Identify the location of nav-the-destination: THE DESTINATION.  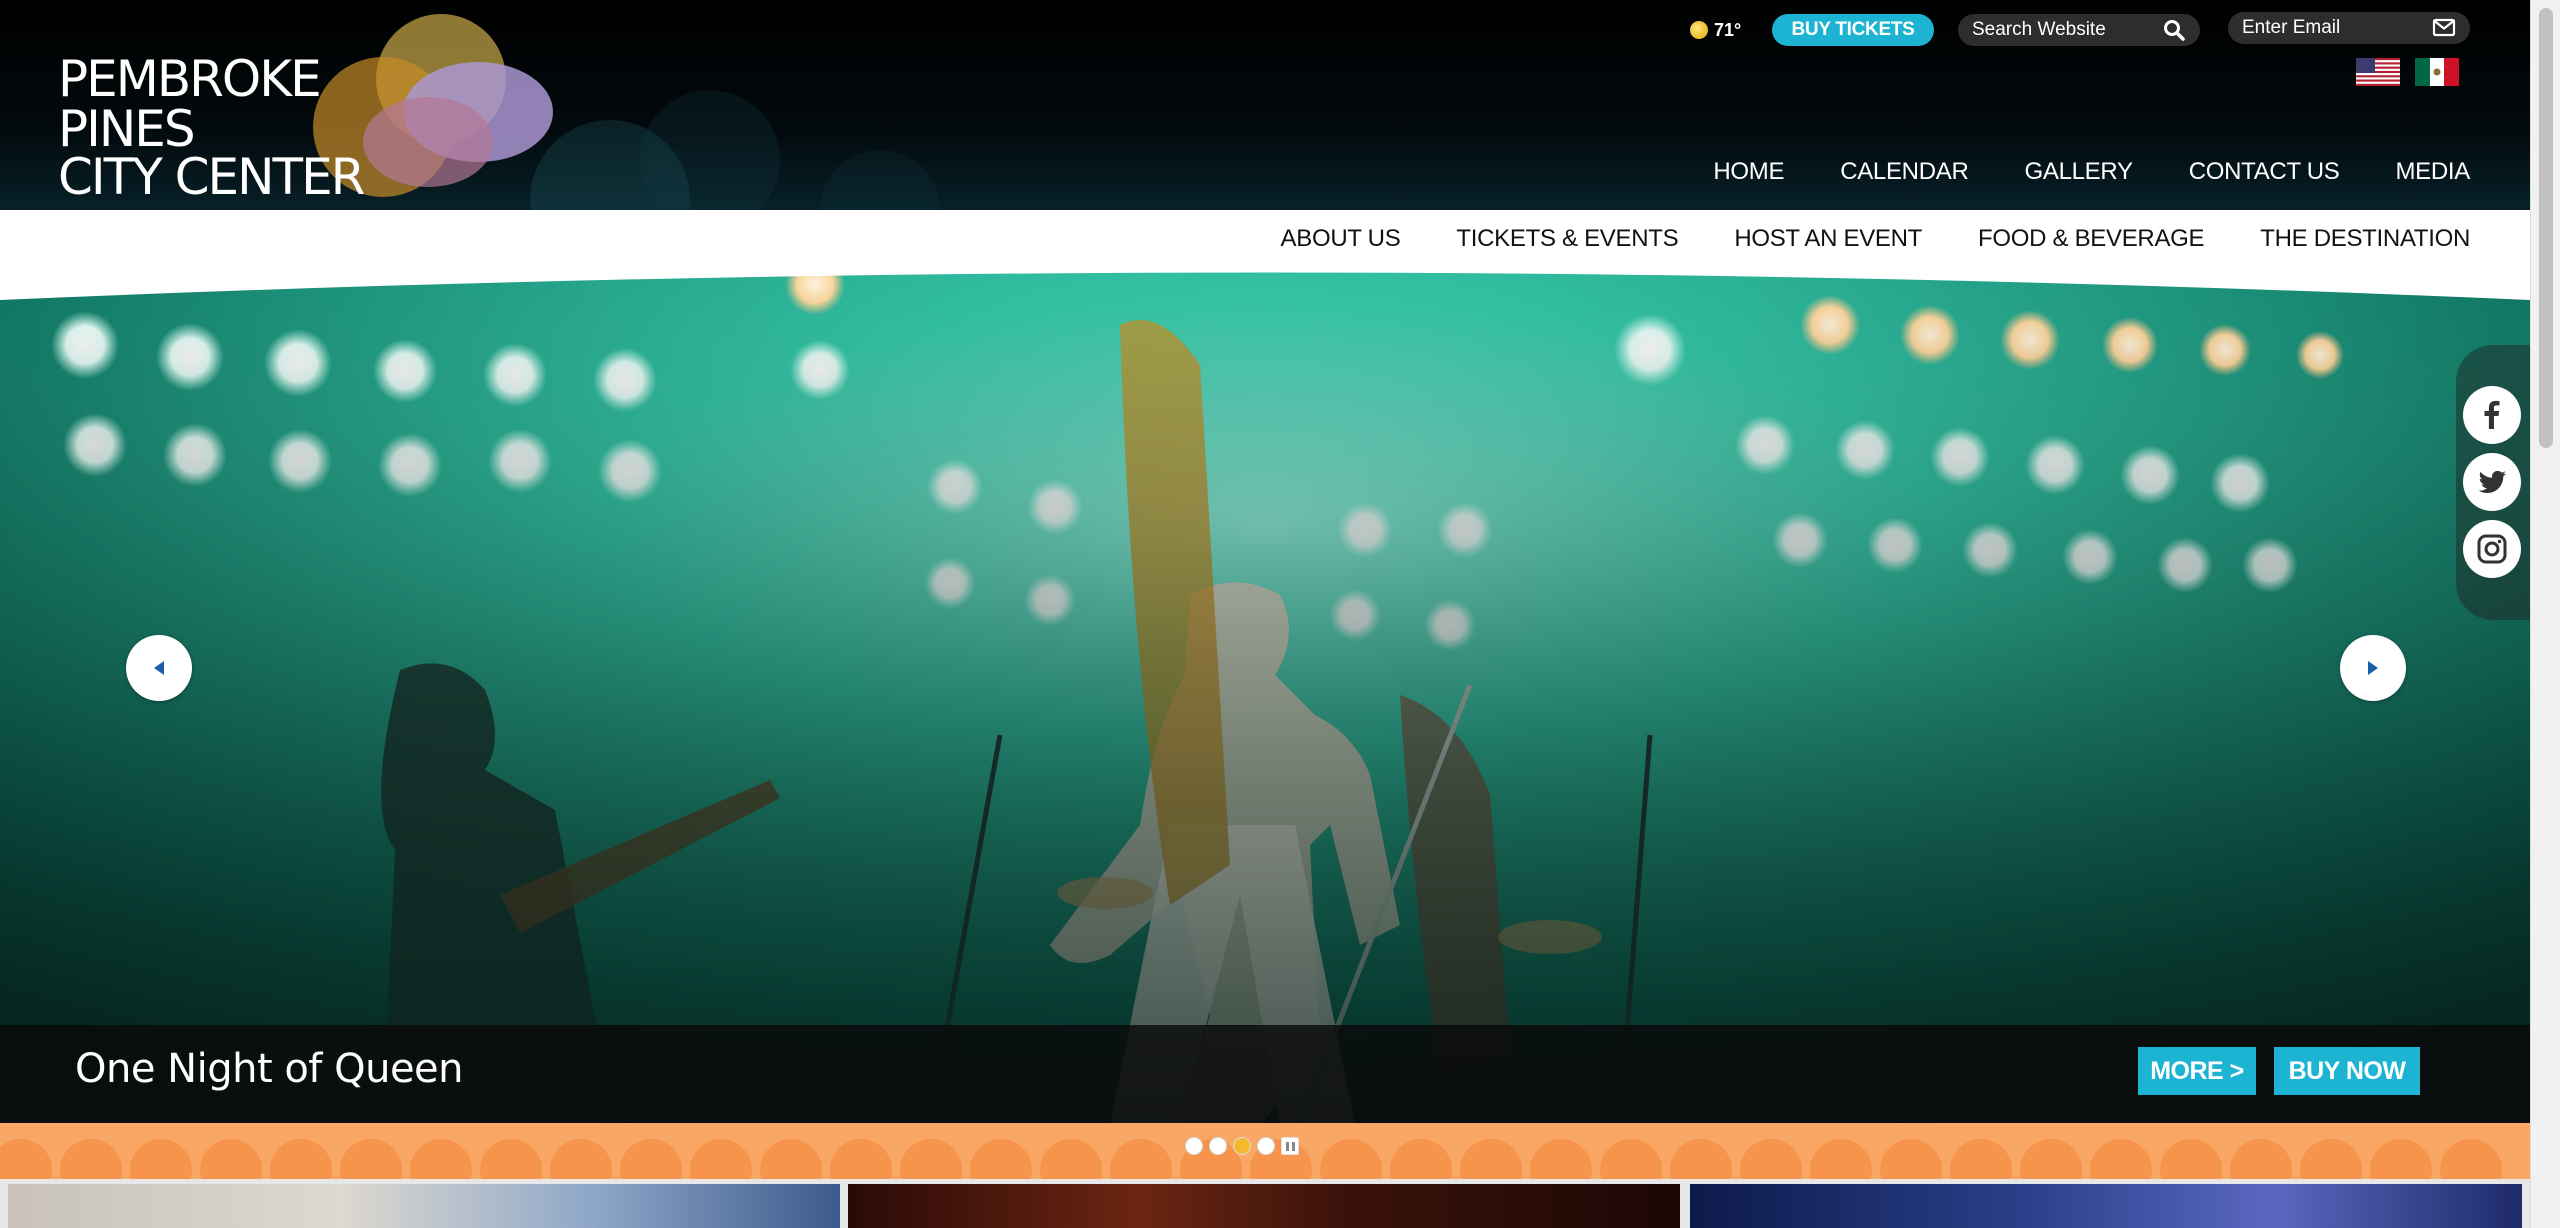
(2365, 239).